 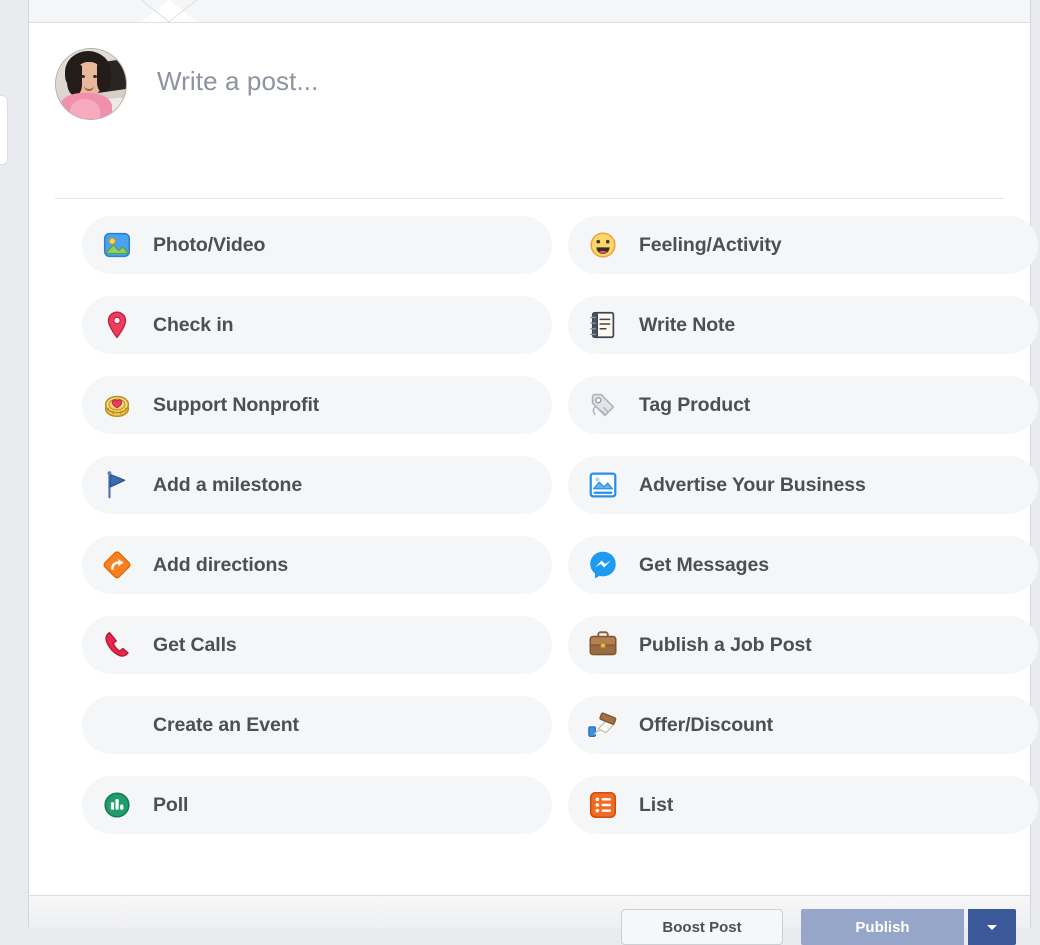 What do you see at coordinates (603, 565) in the screenshot?
I see `messenger-icon` at bounding box center [603, 565].